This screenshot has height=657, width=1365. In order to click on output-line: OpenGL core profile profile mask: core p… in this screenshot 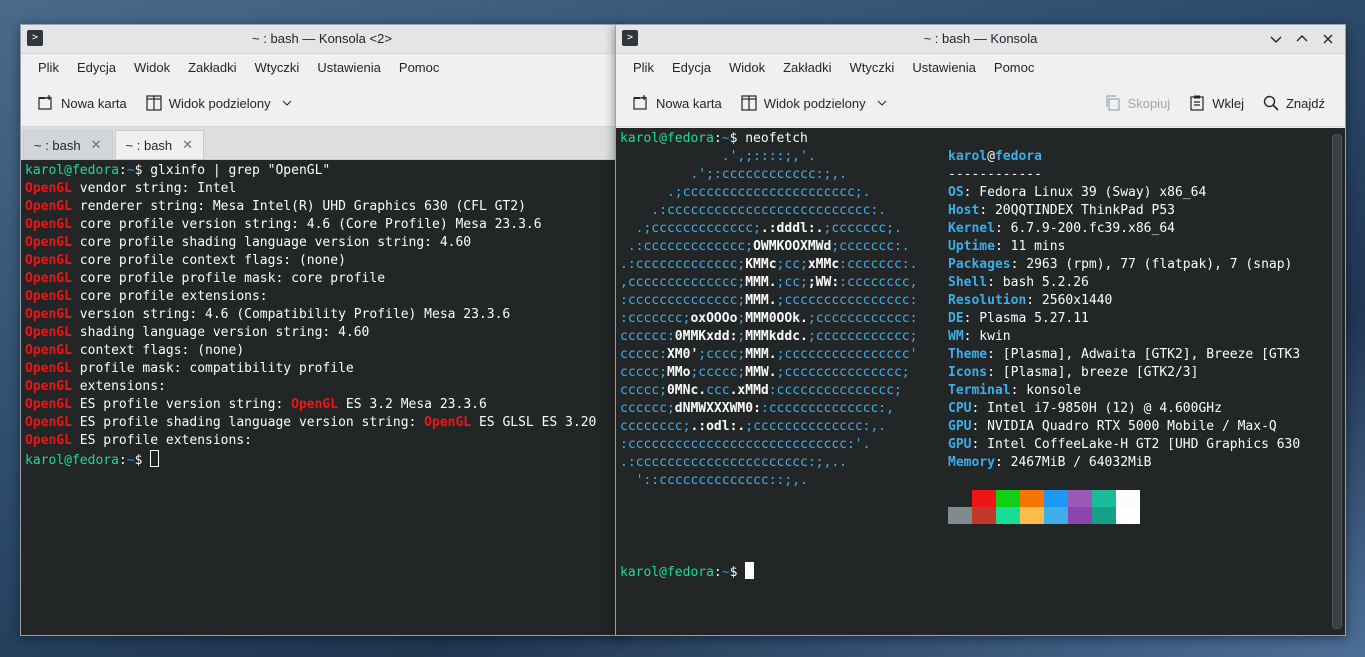, I will do `click(322, 279)`.